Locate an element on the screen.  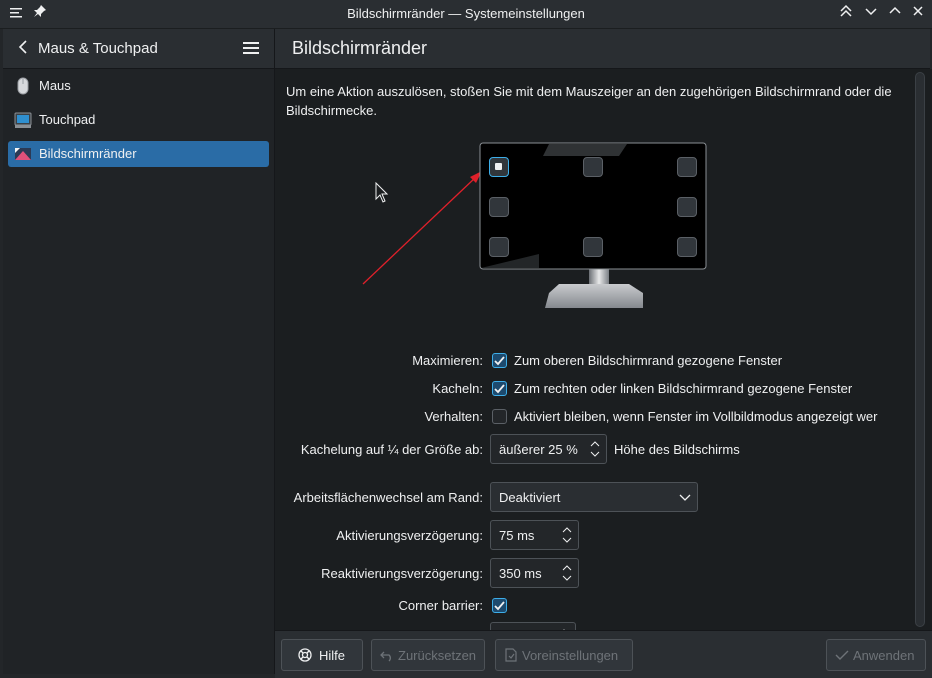
close-icon is located at coordinates (918, 14).